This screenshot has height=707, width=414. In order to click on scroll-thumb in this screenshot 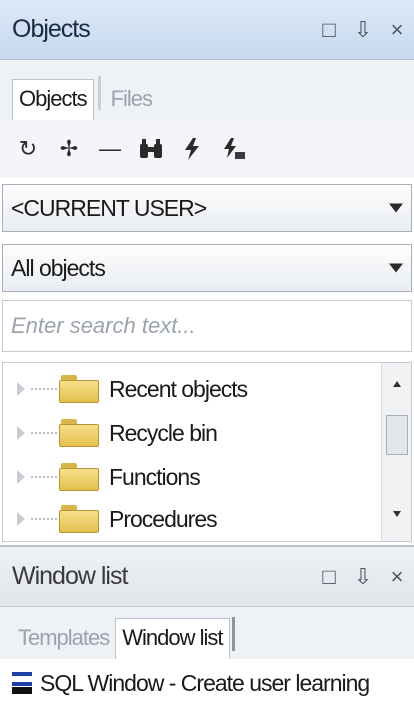, I will do `click(397, 435)`.